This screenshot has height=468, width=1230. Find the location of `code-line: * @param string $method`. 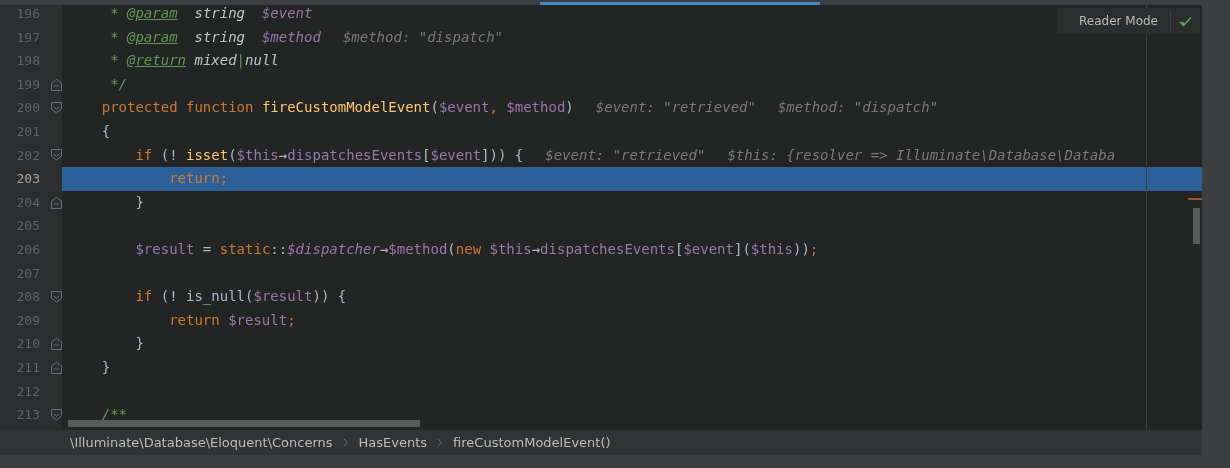

code-line: * @param string $method is located at coordinates (215, 37).